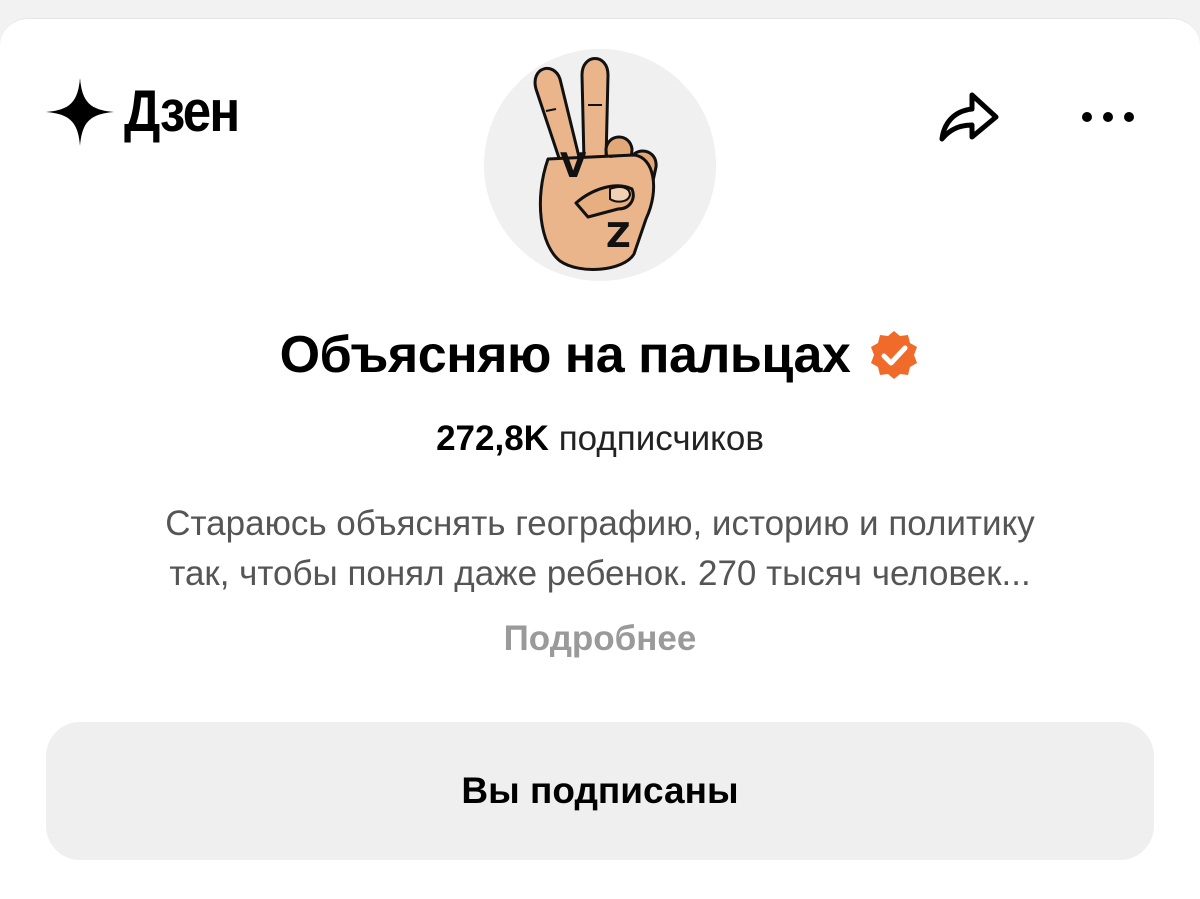  I want to click on share-icon, so click(969, 117).